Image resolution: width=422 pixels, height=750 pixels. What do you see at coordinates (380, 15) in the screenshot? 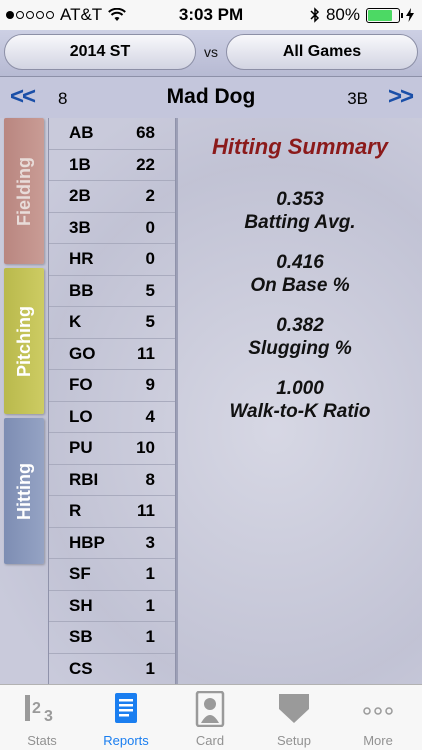
I see `battery-level` at bounding box center [380, 15].